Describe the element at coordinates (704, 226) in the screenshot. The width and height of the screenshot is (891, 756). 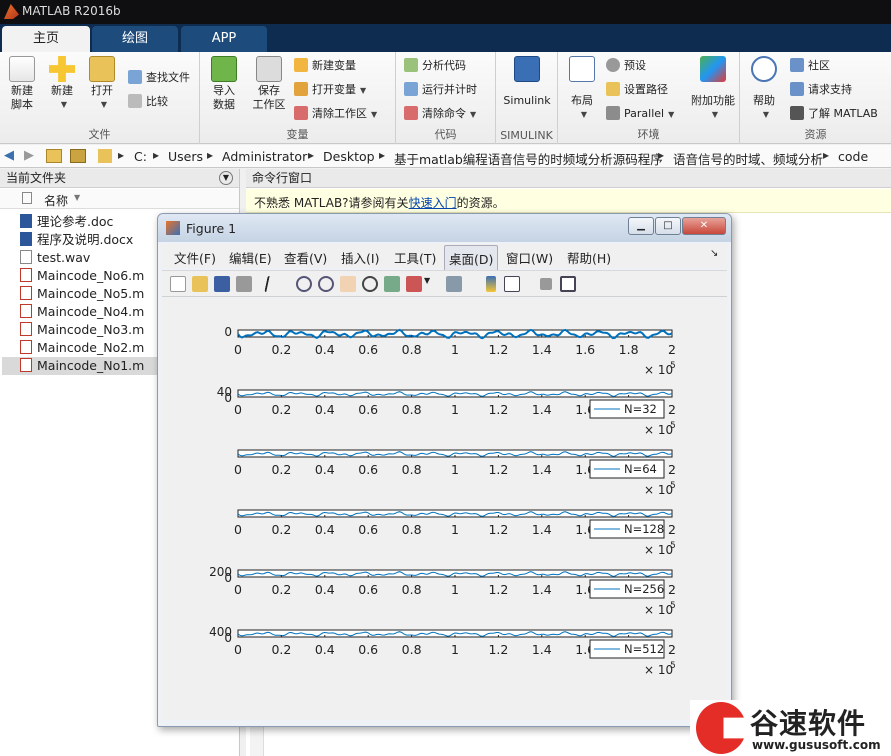
I see `close-button: ✕` at that location.